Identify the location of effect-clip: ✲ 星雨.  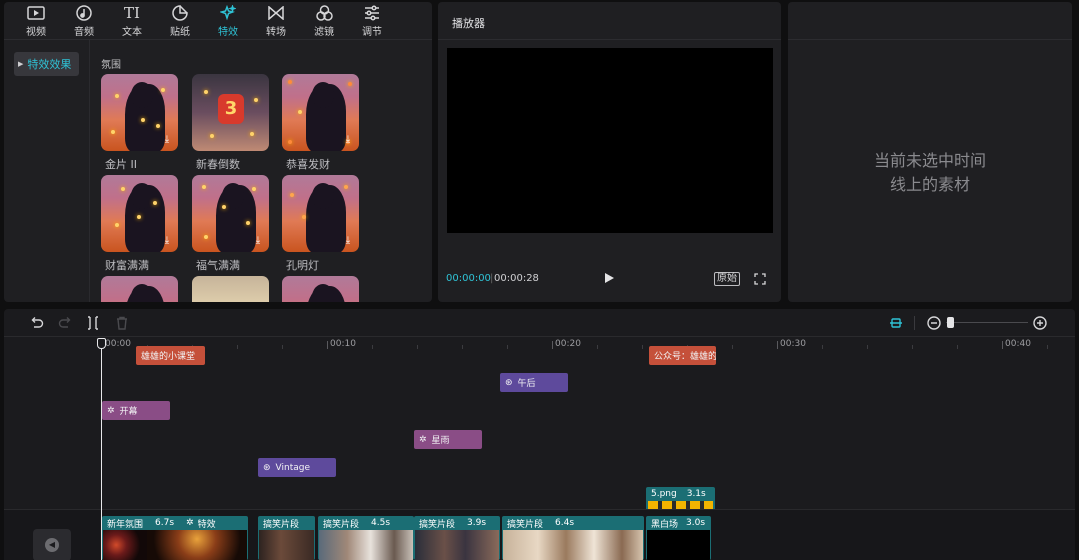
(448, 439).